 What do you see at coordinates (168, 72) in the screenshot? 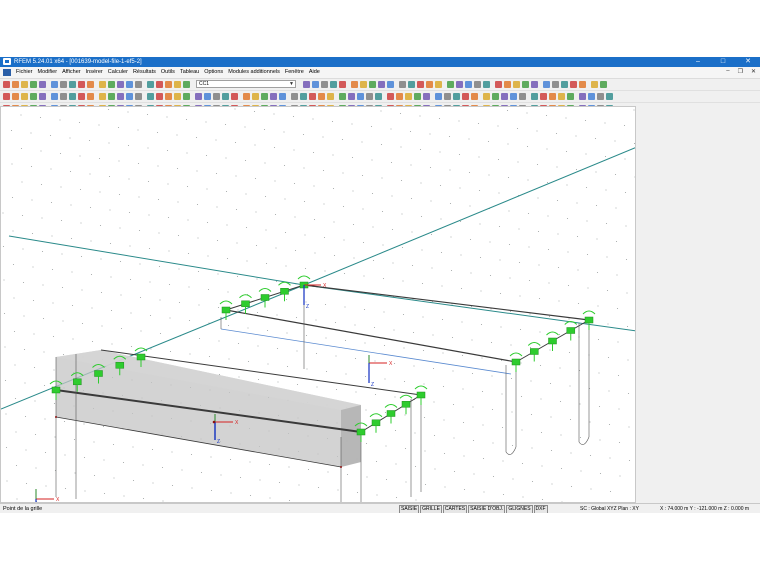
I see `menu-outils: Outils` at bounding box center [168, 72].